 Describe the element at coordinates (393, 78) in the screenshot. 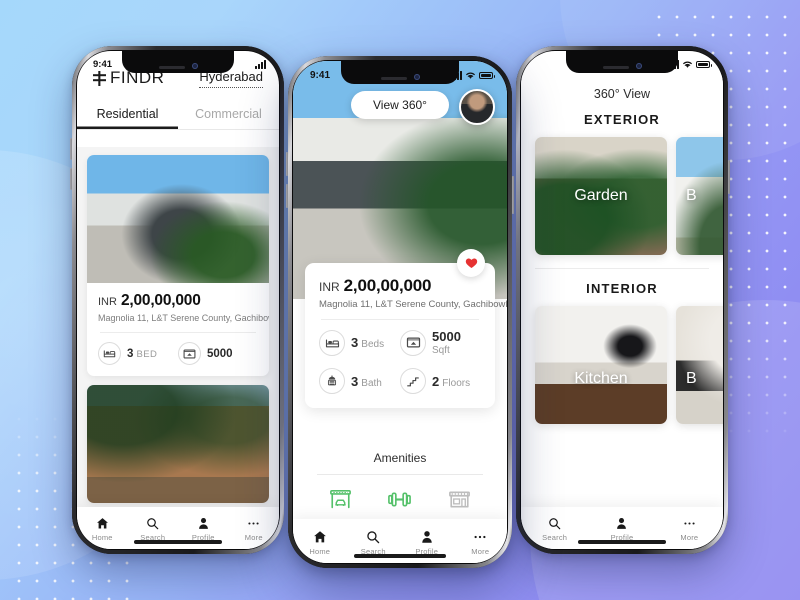

I see `earpiece-speaker` at that location.